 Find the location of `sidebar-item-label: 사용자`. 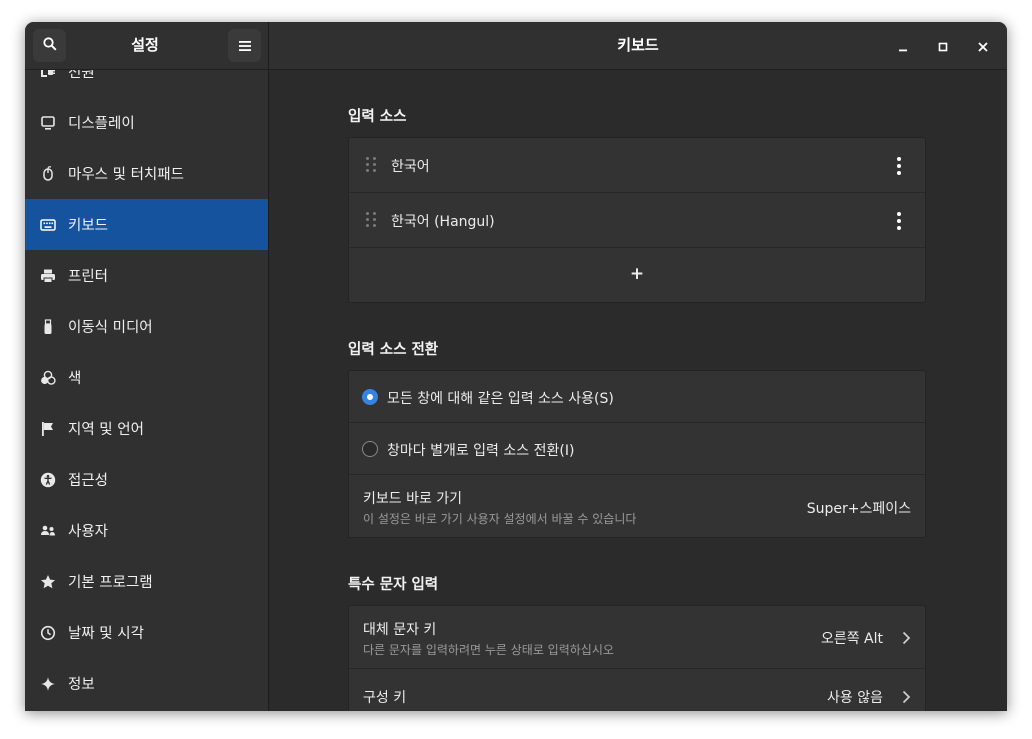

sidebar-item-label: 사용자 is located at coordinates (88, 532).